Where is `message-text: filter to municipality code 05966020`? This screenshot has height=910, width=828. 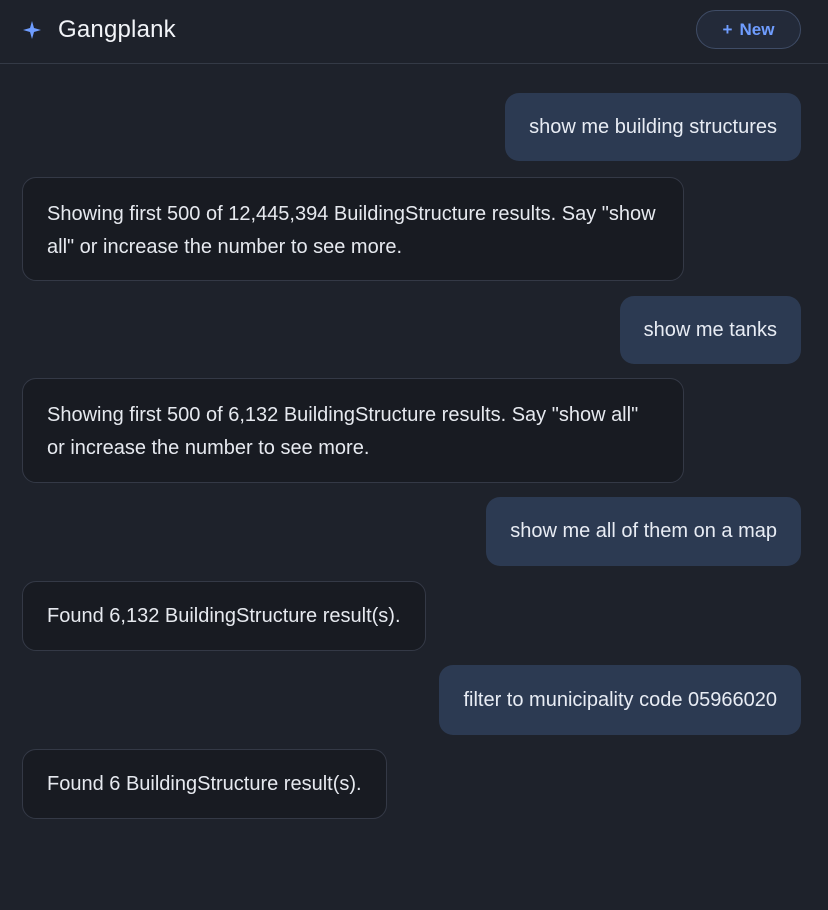
message-text: filter to municipality code 05966020 is located at coordinates (620, 699).